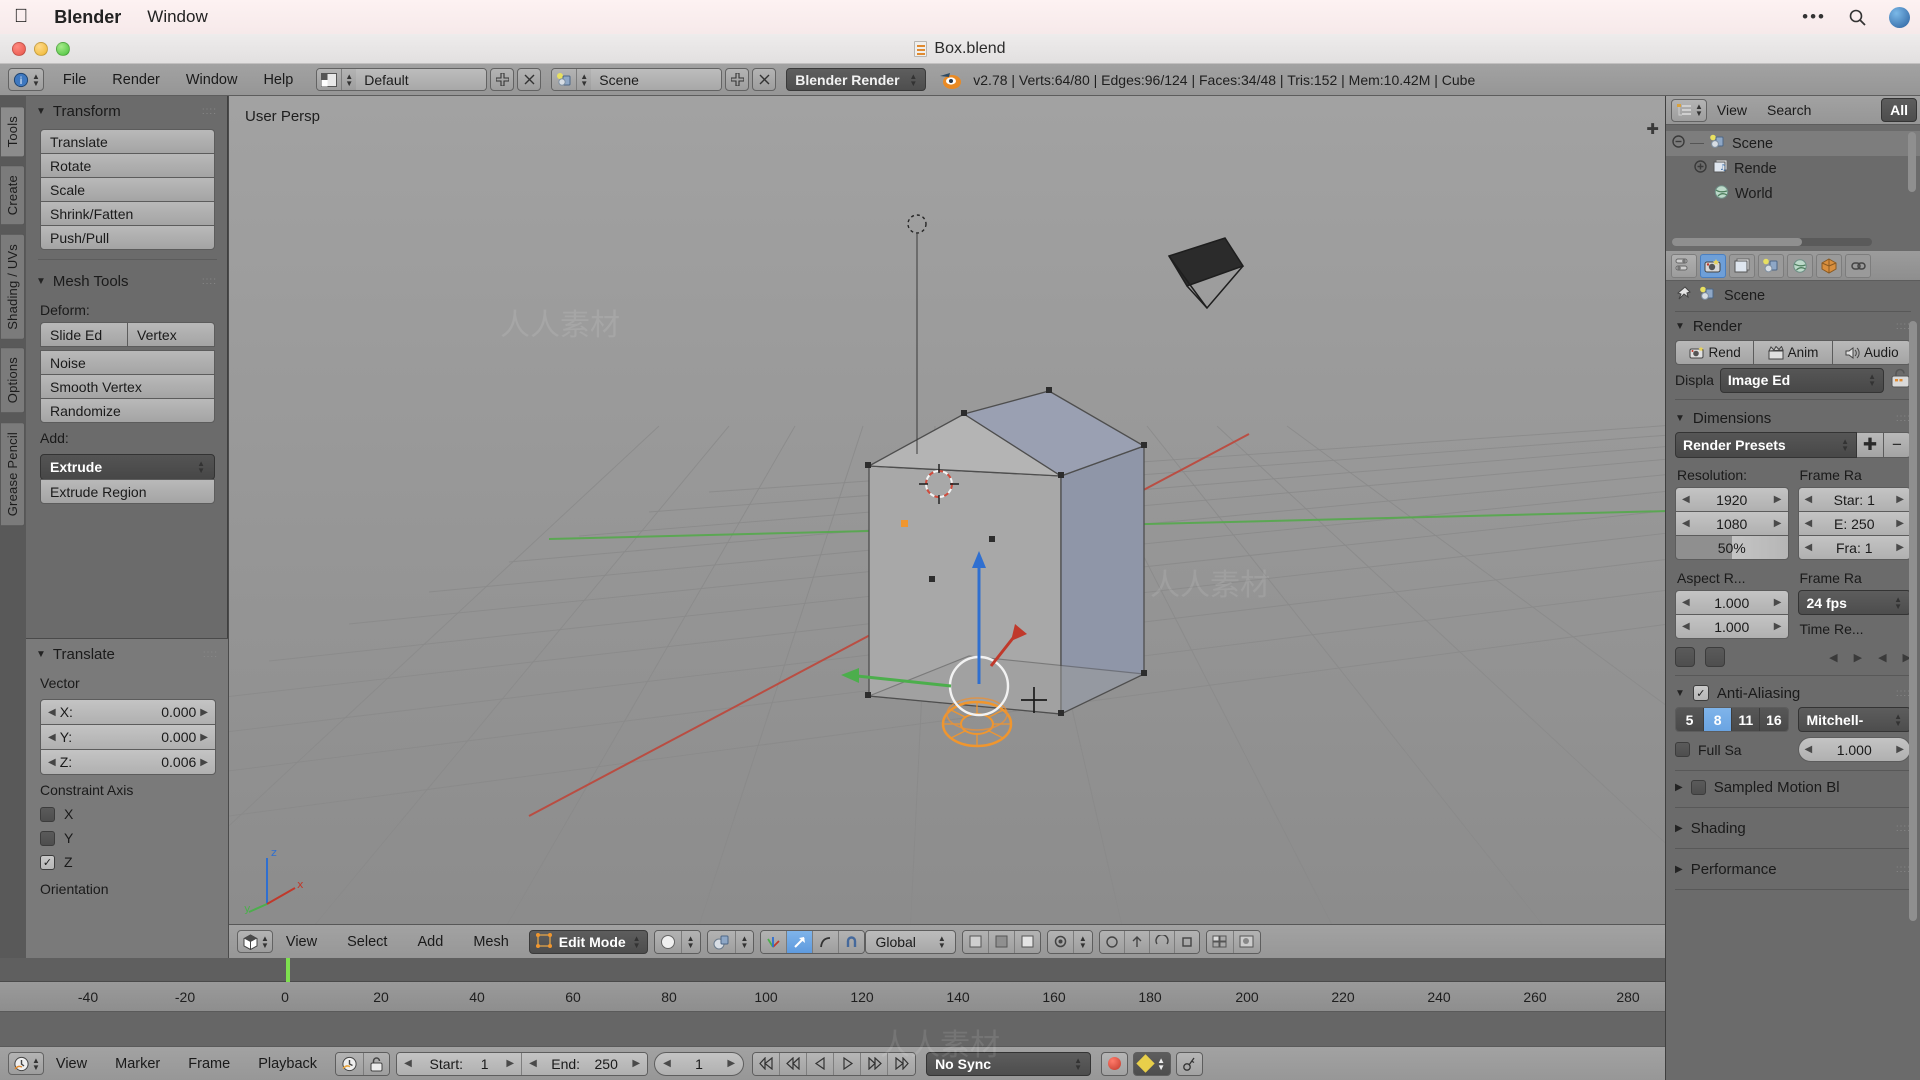  What do you see at coordinates (1793, 828) in the screenshot?
I see `panel-header-shading: ▶ Shading ::::` at bounding box center [1793, 828].